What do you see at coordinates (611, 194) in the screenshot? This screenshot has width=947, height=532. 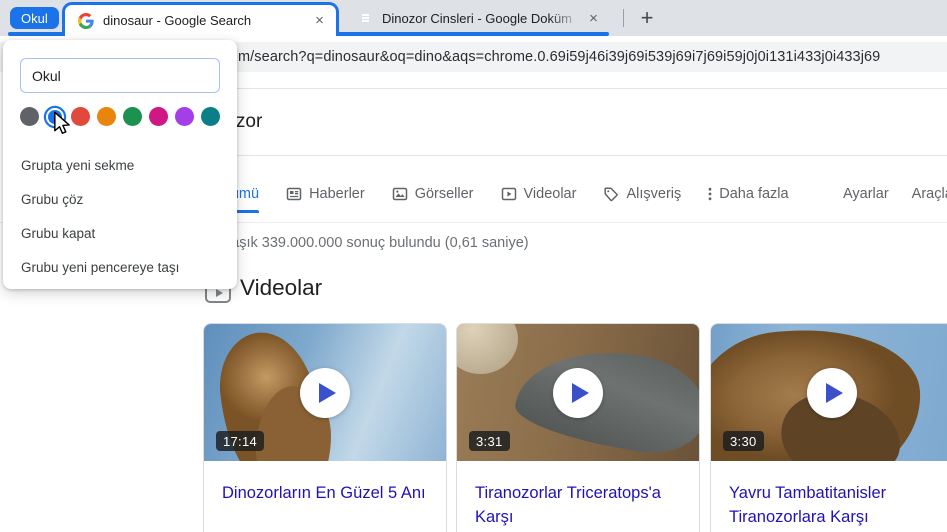 I see `shopping-tag-icon` at bounding box center [611, 194].